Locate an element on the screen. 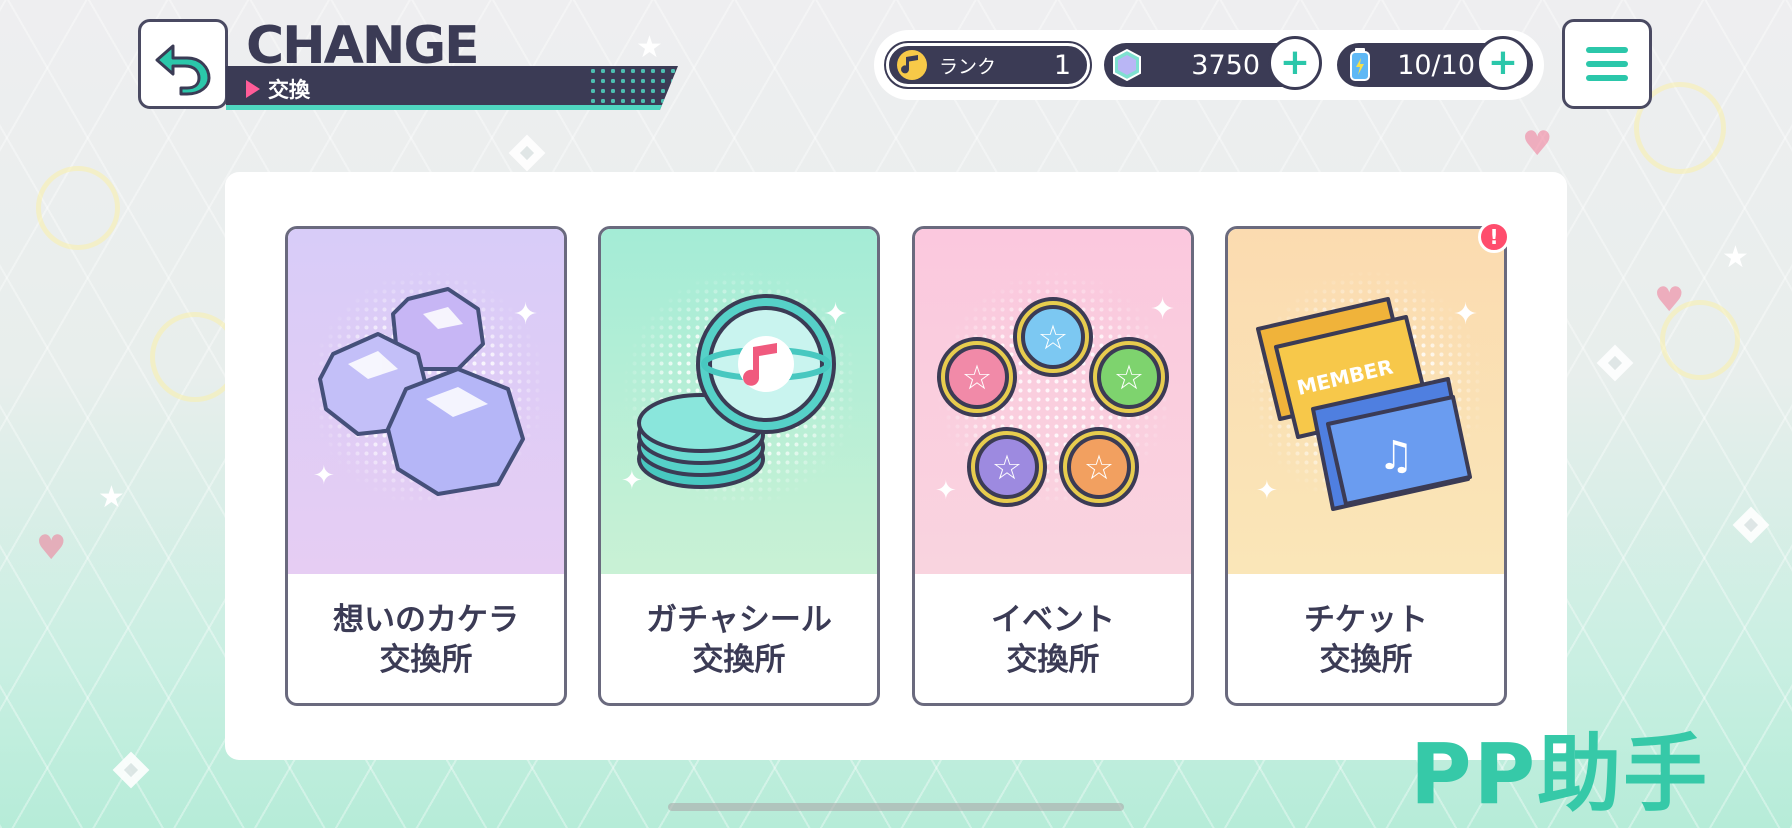 The width and height of the screenshot is (1792, 828). crystal-shards-icon: ✦ ✦ is located at coordinates (425, 391).